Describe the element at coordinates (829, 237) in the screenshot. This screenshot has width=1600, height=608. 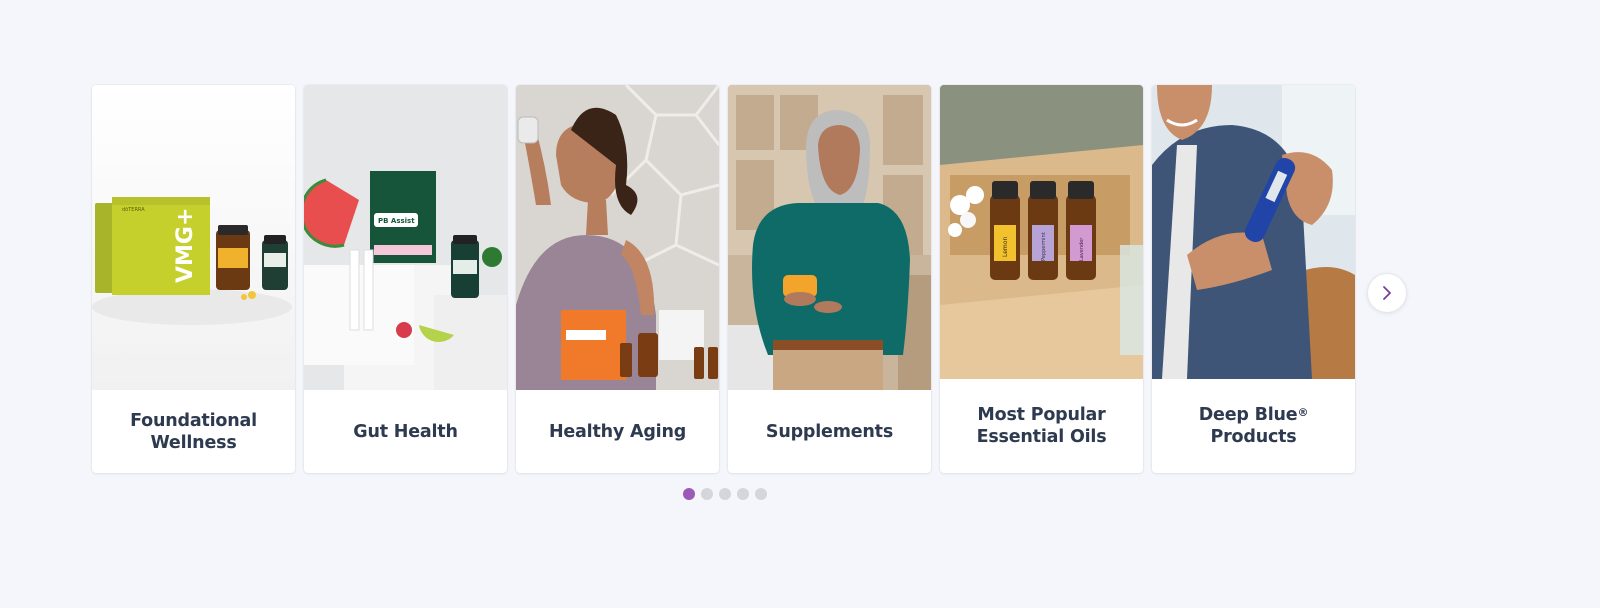
I see `woman-holding-supplement-bottle-photo` at that location.